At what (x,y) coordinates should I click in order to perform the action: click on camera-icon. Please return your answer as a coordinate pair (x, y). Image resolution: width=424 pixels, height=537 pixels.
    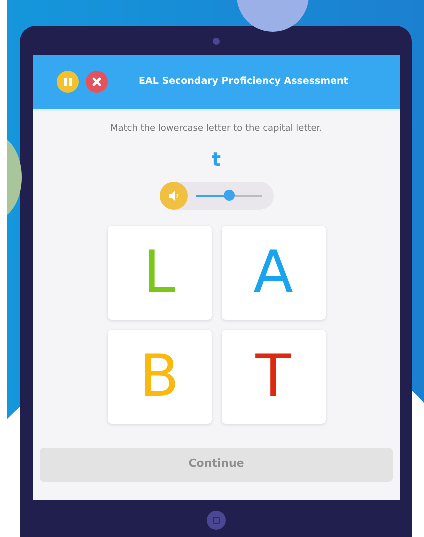
    Looking at the image, I should click on (216, 41).